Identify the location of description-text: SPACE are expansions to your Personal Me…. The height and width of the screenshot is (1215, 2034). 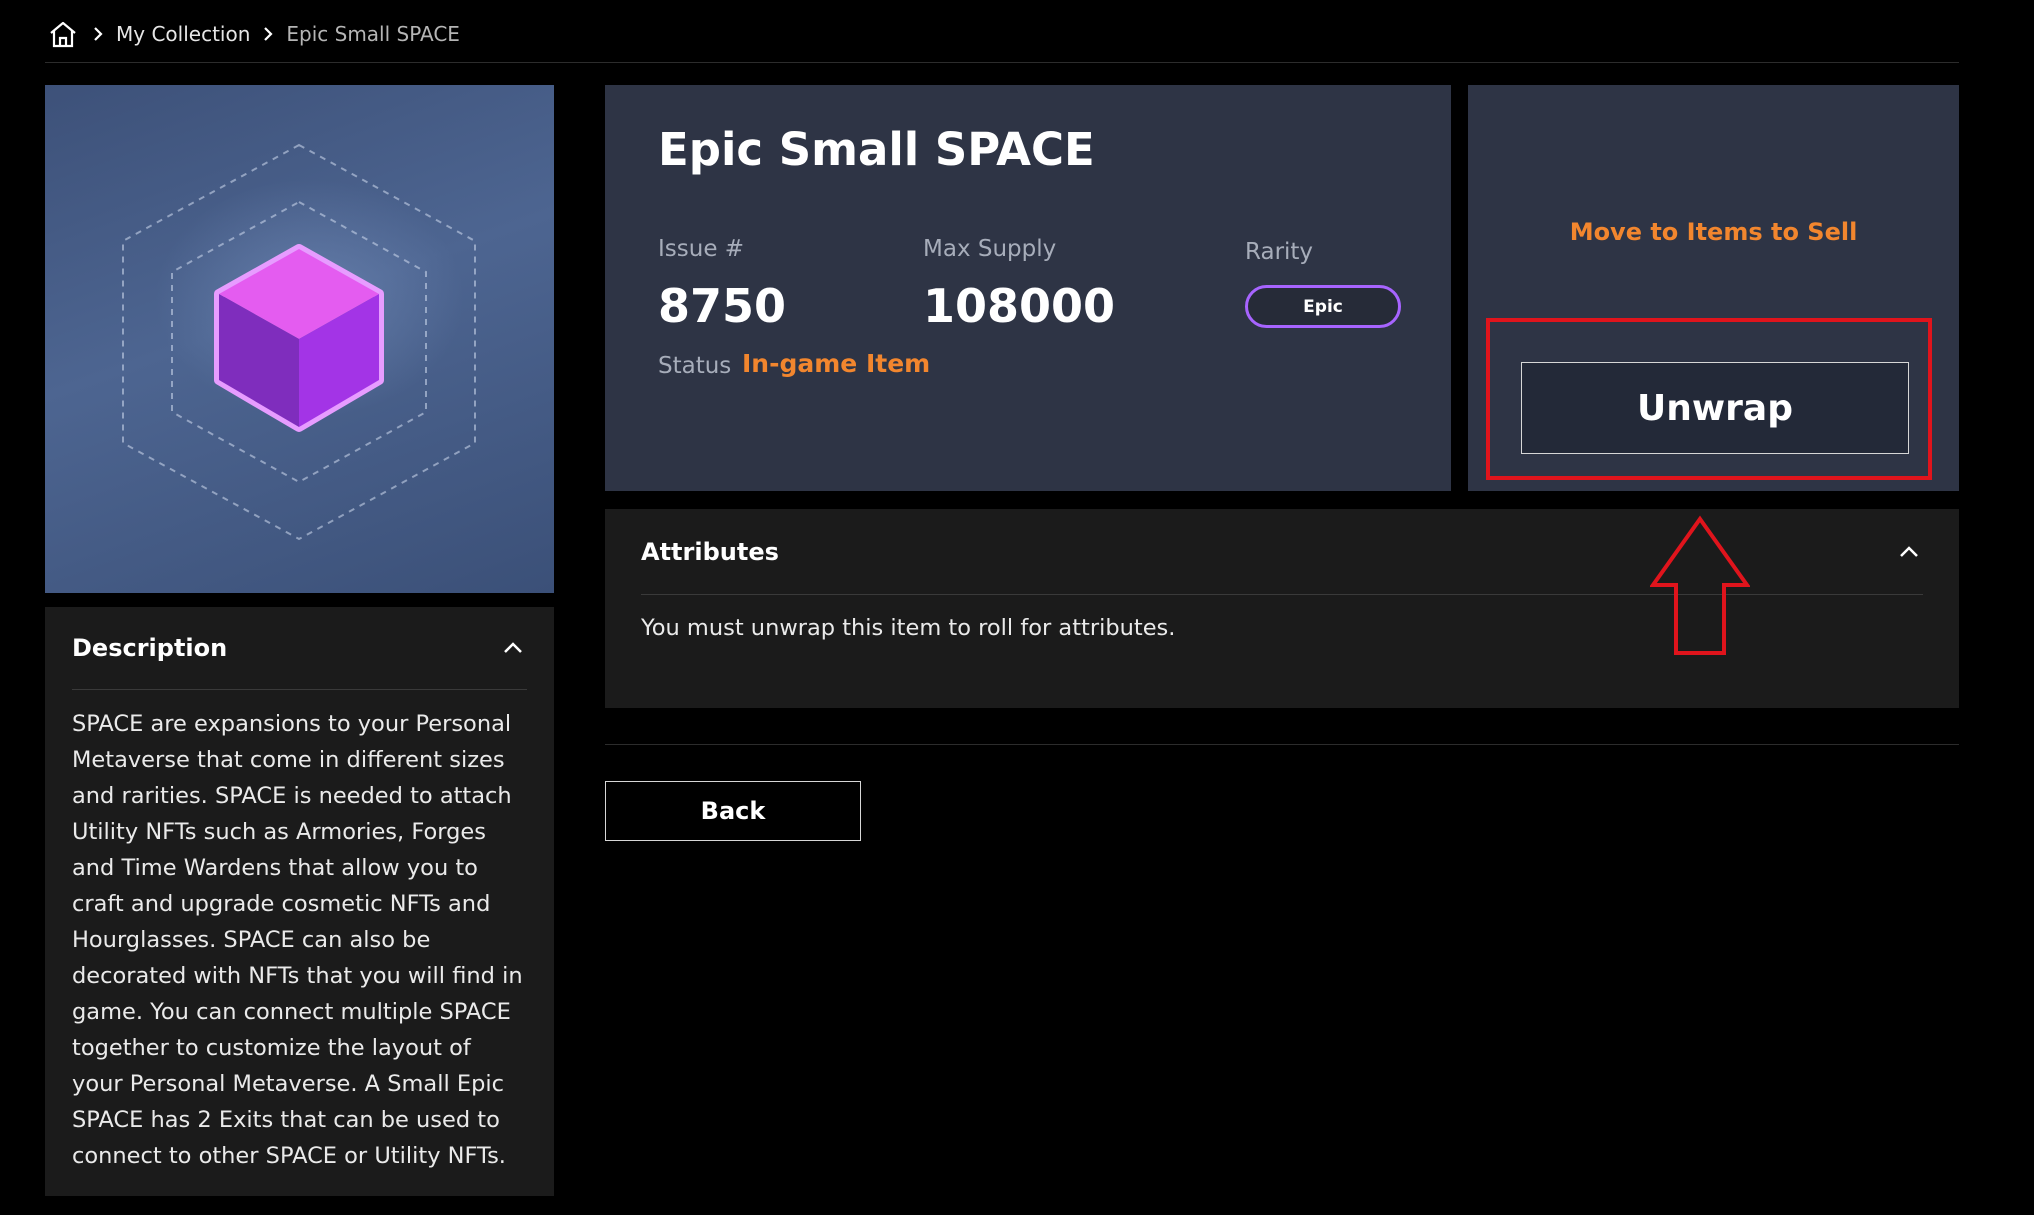
(297, 940).